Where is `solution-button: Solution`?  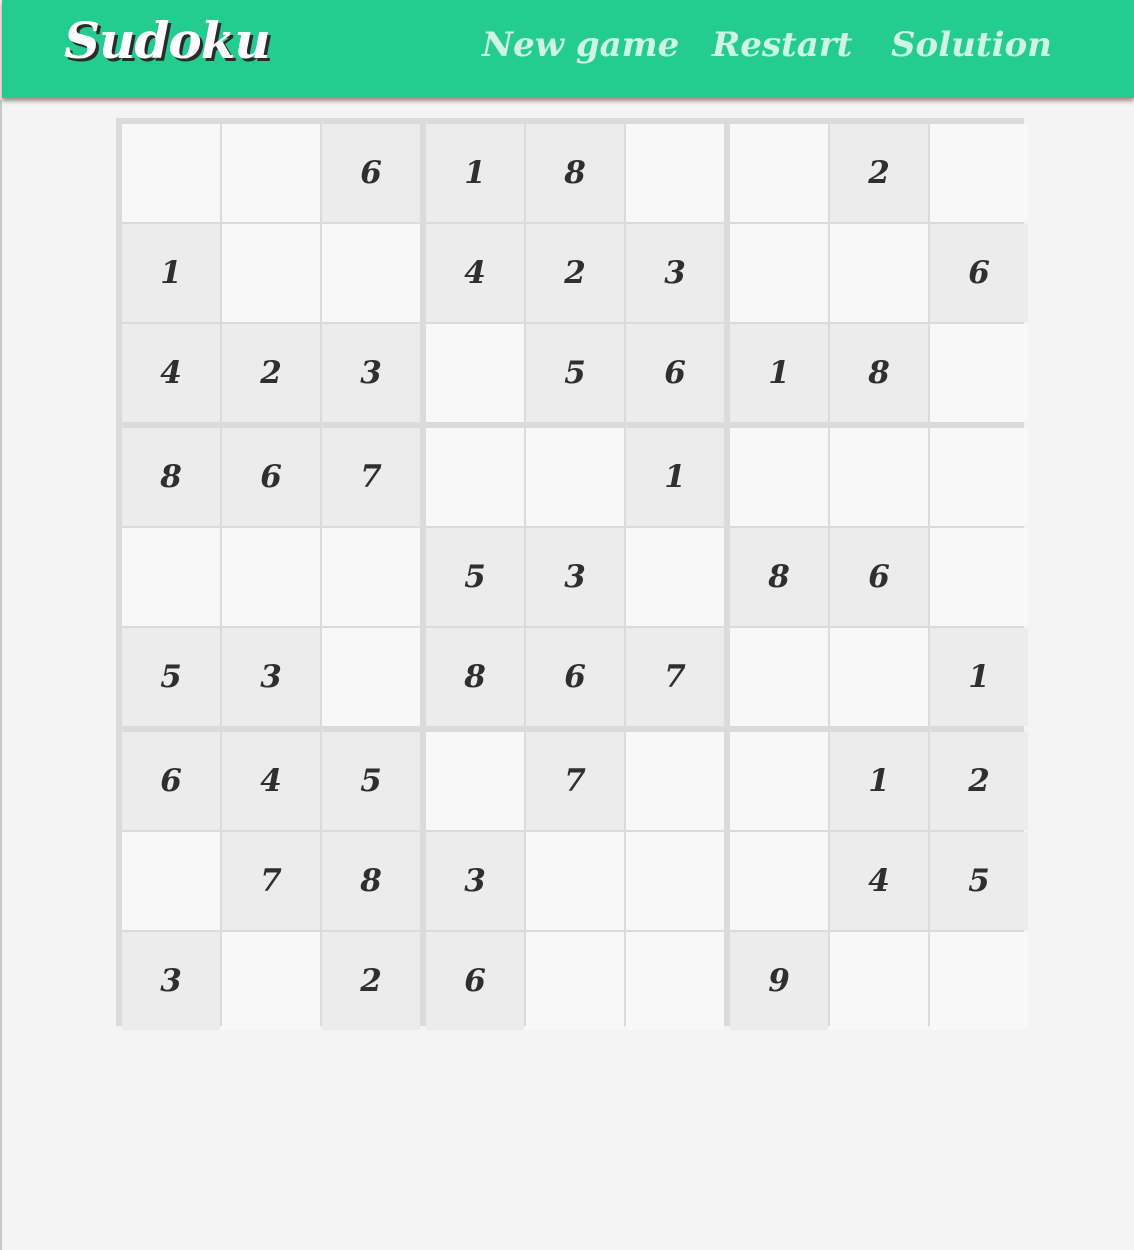
solution-button: Solution is located at coordinates (971, 45).